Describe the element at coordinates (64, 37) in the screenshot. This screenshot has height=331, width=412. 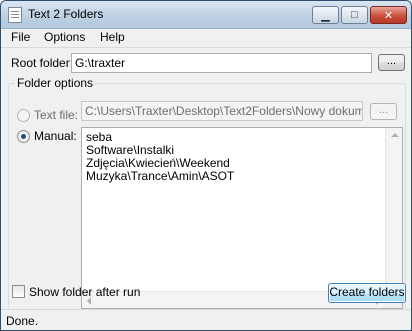
I see `menu-options: Options` at that location.